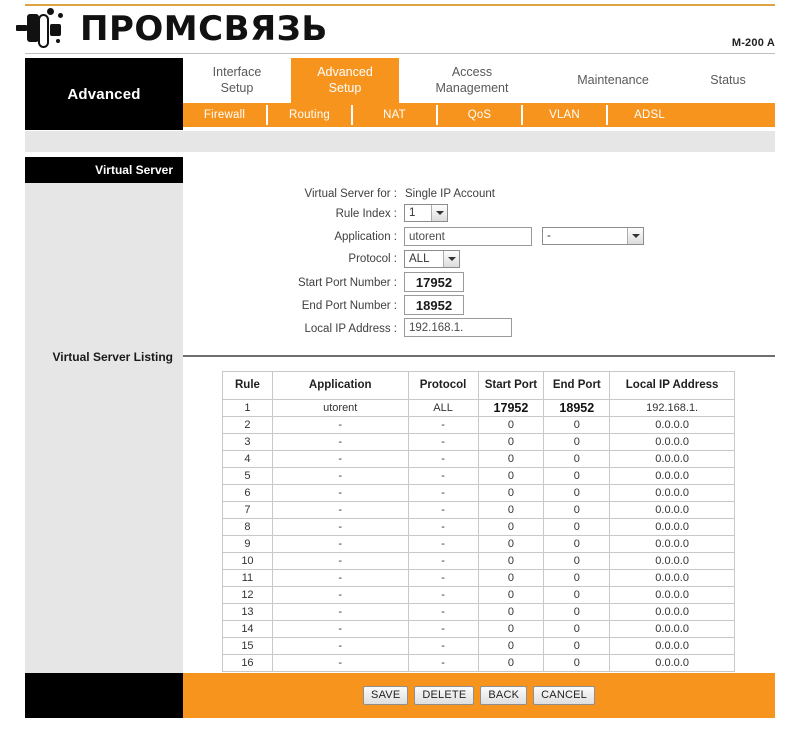  Describe the element at coordinates (444, 695) in the screenshot. I see `delete-button: DELETE` at that location.